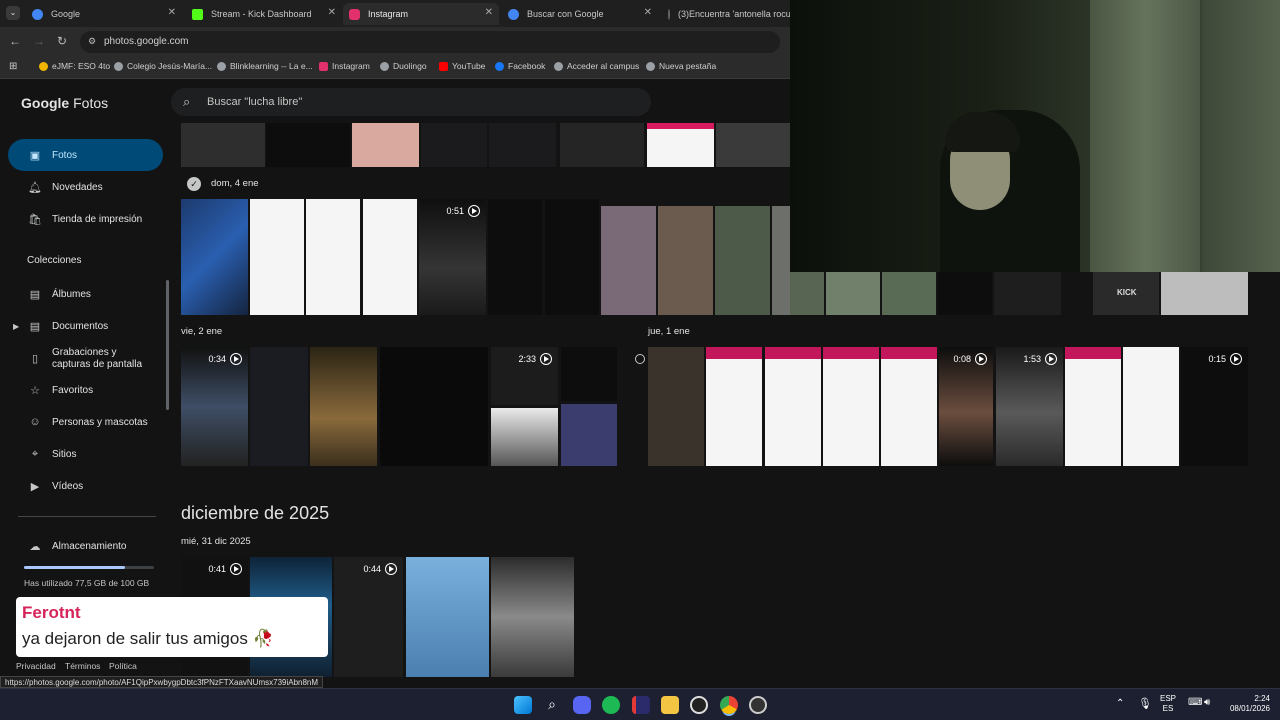 This screenshot has height=720, width=1280. What do you see at coordinates (524, 376) in the screenshot?
I see `video-thumbnail: 2:33` at bounding box center [524, 376].